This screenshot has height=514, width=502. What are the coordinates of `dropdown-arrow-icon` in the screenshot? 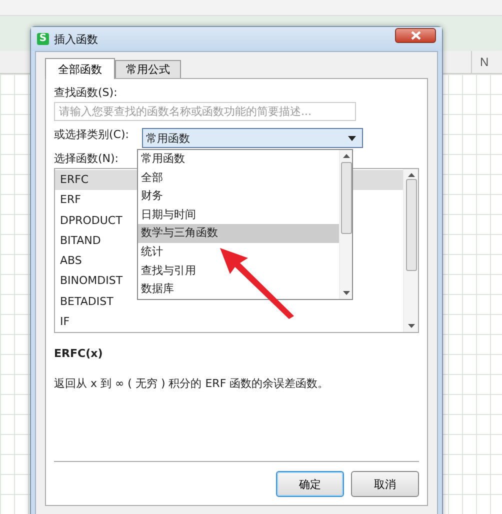 It's located at (352, 138).